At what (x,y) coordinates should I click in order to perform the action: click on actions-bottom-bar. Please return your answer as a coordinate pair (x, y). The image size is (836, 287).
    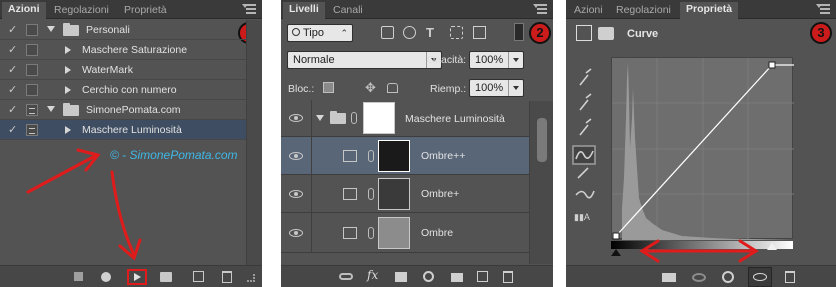
    Looking at the image, I should click on (131, 276).